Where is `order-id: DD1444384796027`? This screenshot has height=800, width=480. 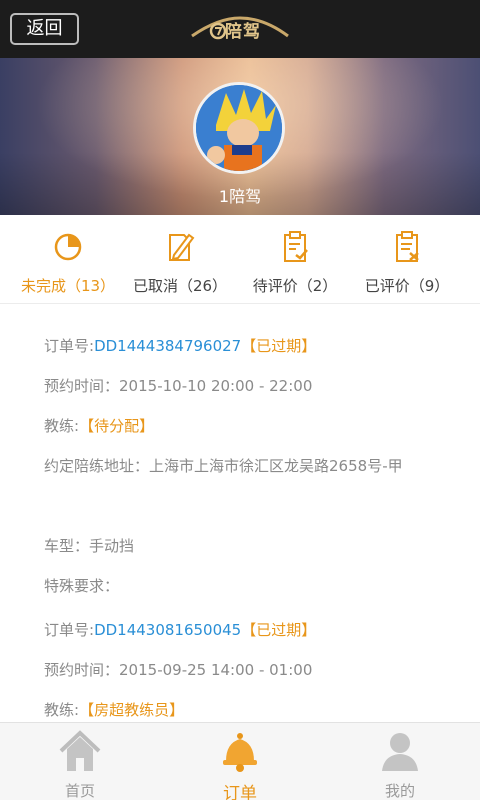 order-id: DD1444384796027 is located at coordinates (167, 346).